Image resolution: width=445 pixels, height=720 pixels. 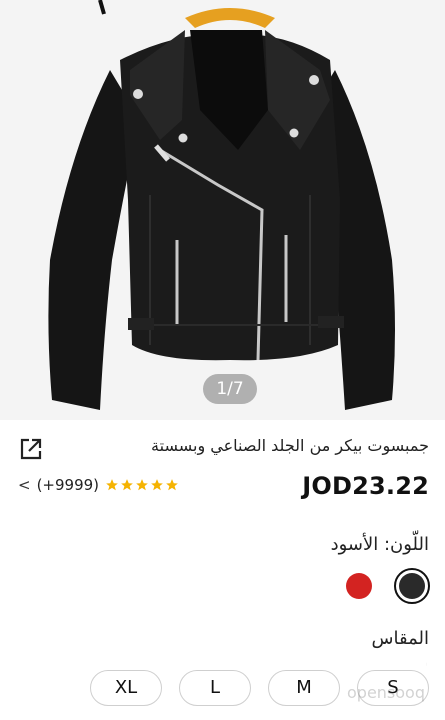 I want to click on swatch-fill-red, so click(x=359, y=586).